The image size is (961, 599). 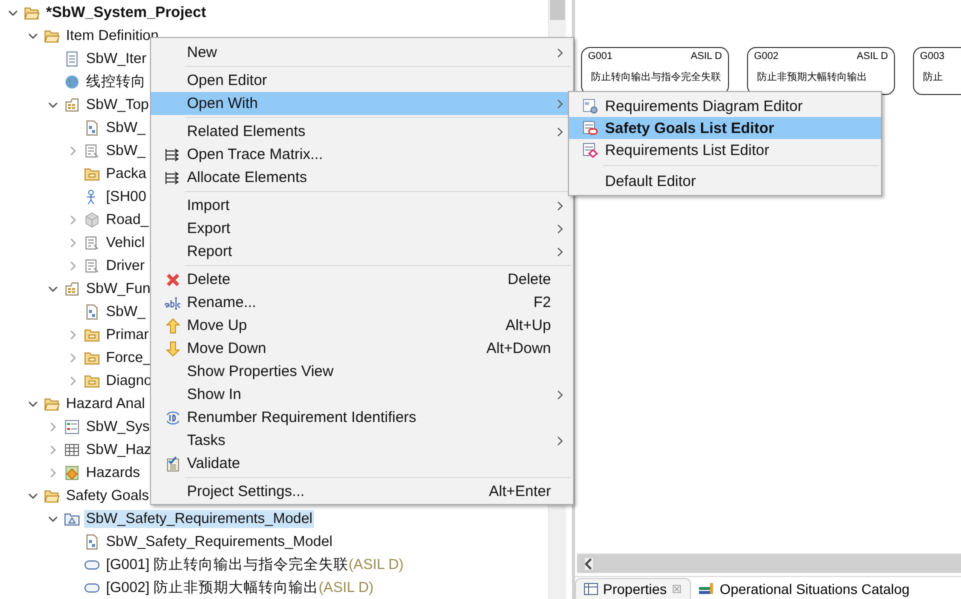 I want to click on menu-item: Show Properties View, so click(x=362, y=371).